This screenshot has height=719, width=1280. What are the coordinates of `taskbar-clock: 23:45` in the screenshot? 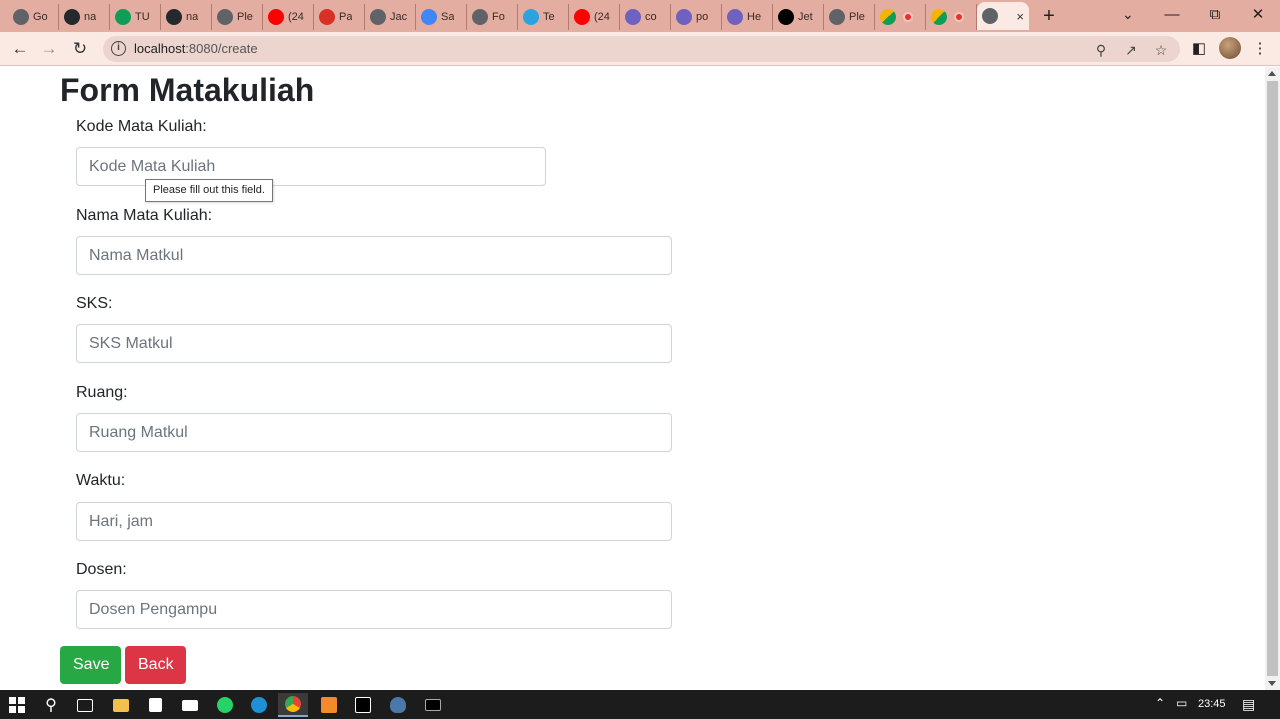 It's located at (1212, 704).